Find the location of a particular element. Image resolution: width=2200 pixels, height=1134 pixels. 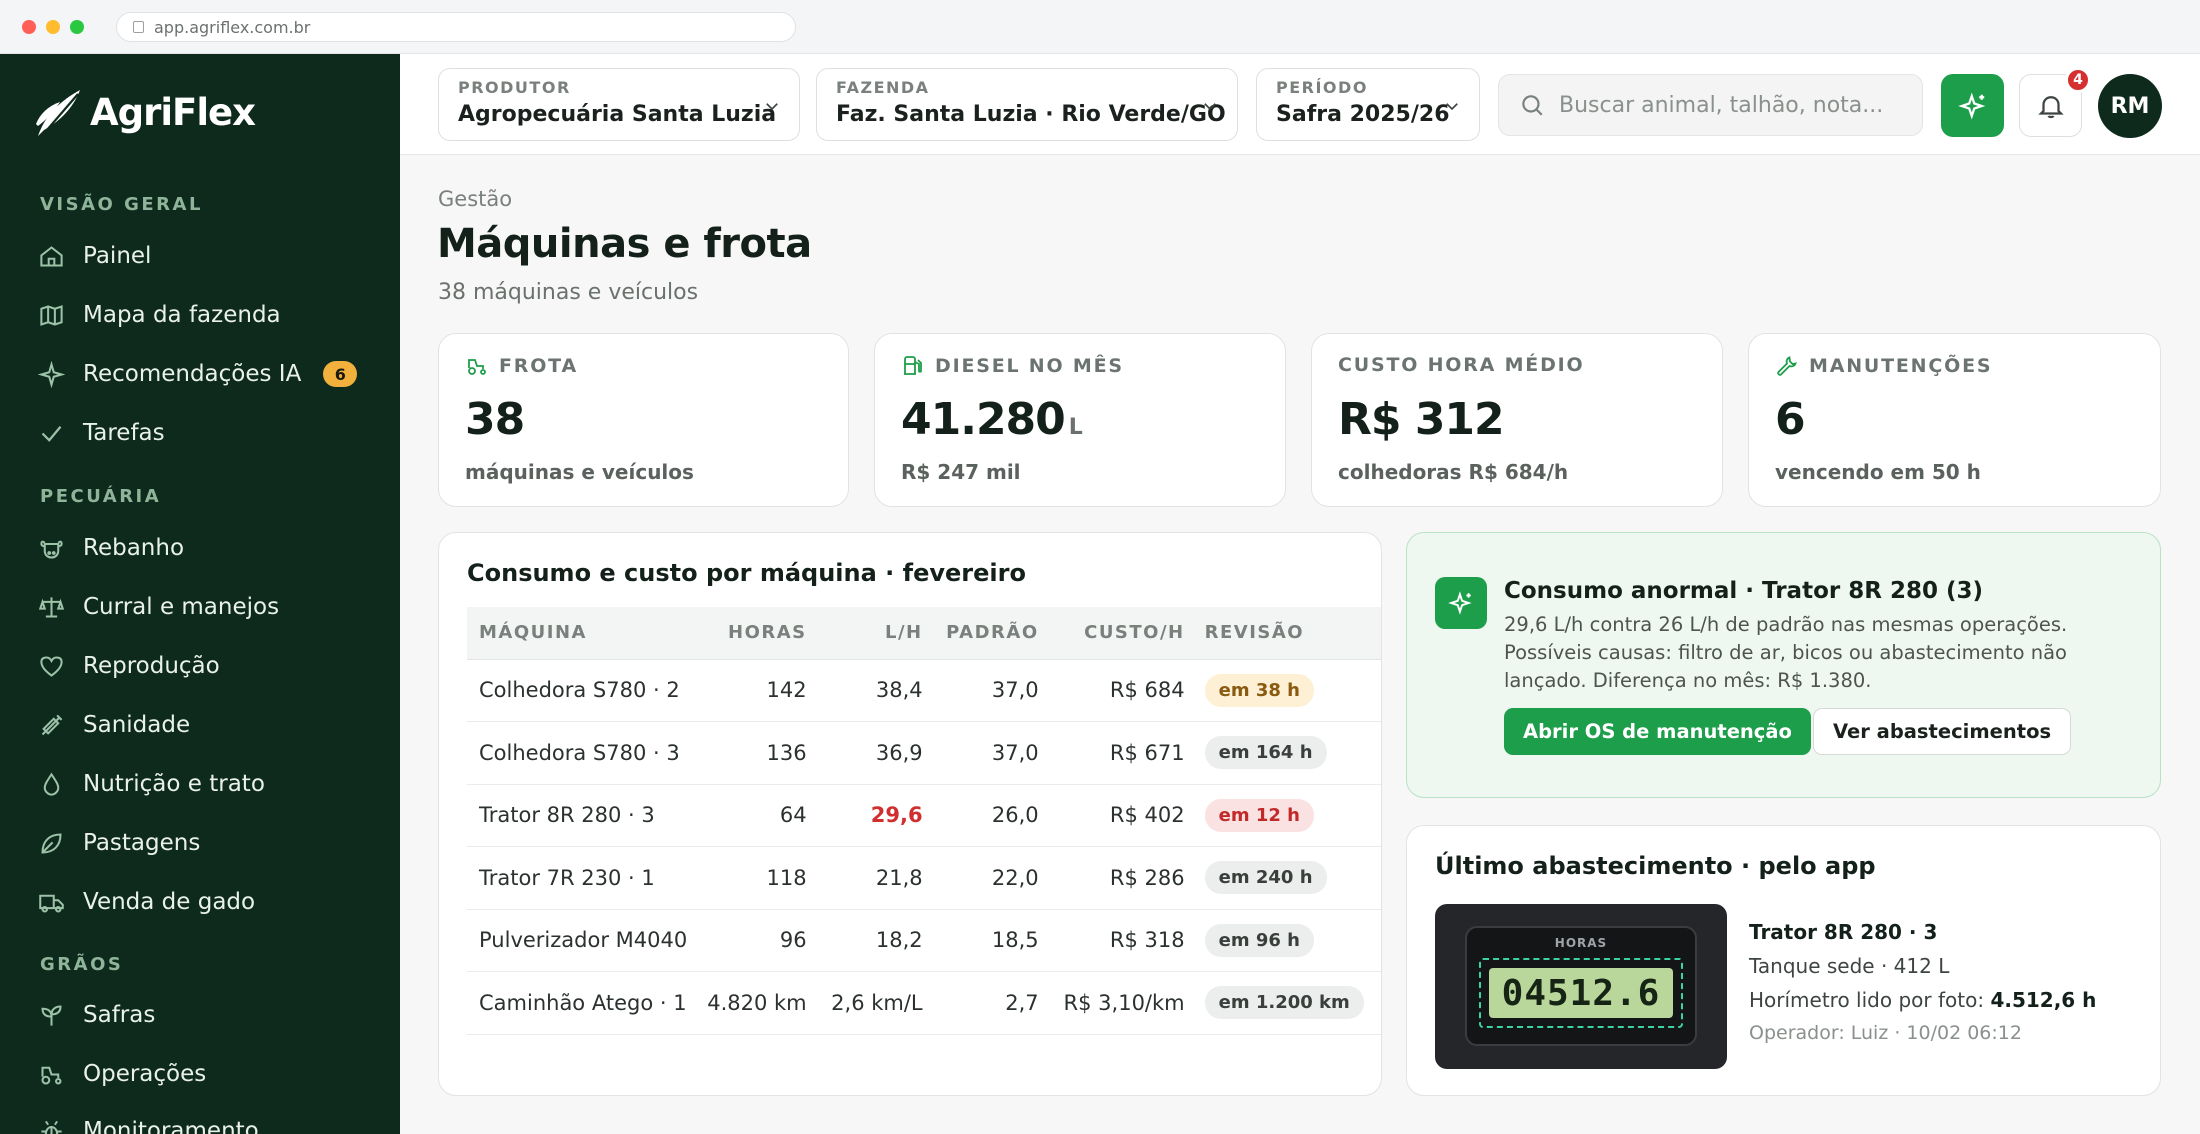

cell-machine: Colhedora S780 · 3 is located at coordinates (579, 752).